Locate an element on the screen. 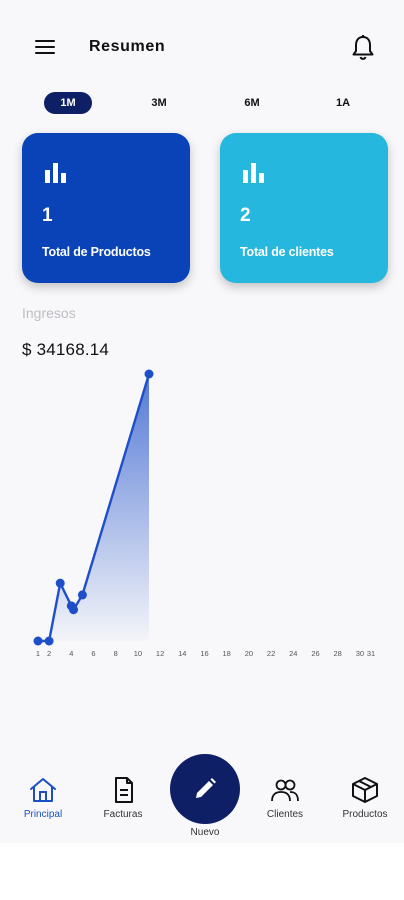 This screenshot has height=900, width=404. bell-icon is located at coordinates (363, 48).